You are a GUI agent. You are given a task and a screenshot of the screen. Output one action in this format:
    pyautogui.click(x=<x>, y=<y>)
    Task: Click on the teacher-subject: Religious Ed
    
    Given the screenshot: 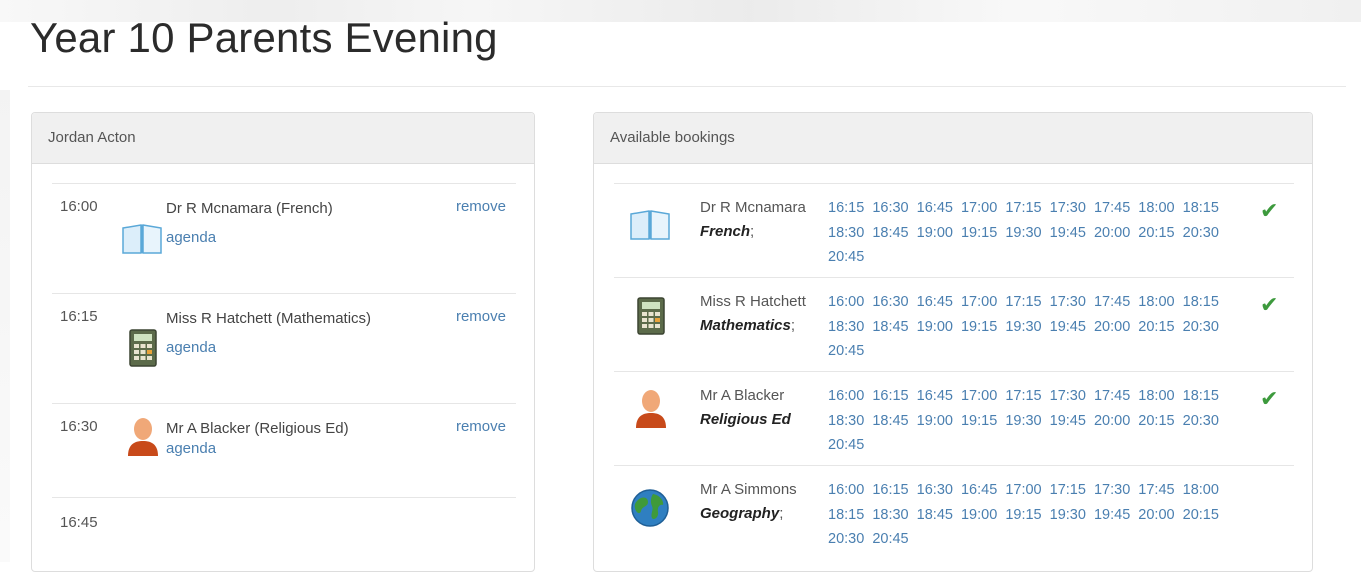 What is the action you would take?
    pyautogui.click(x=745, y=419)
    